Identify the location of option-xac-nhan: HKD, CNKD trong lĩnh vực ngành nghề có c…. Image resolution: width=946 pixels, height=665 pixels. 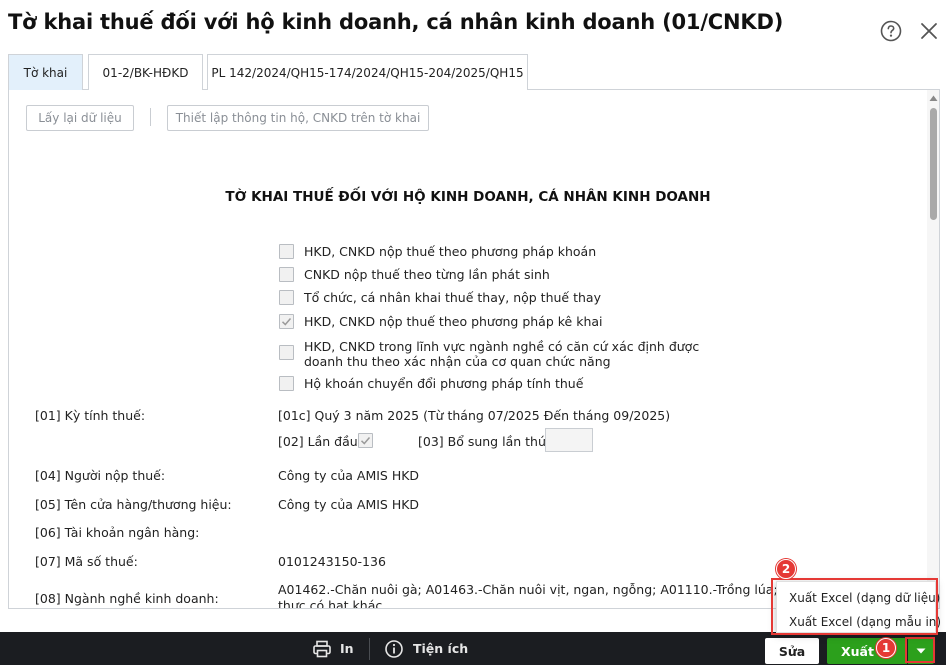
(489, 354).